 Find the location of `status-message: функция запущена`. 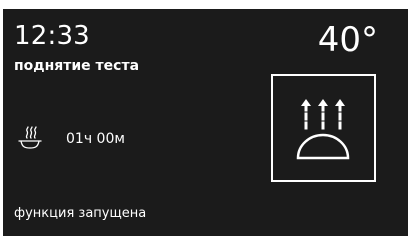

status-message: функция запущена is located at coordinates (80, 213).